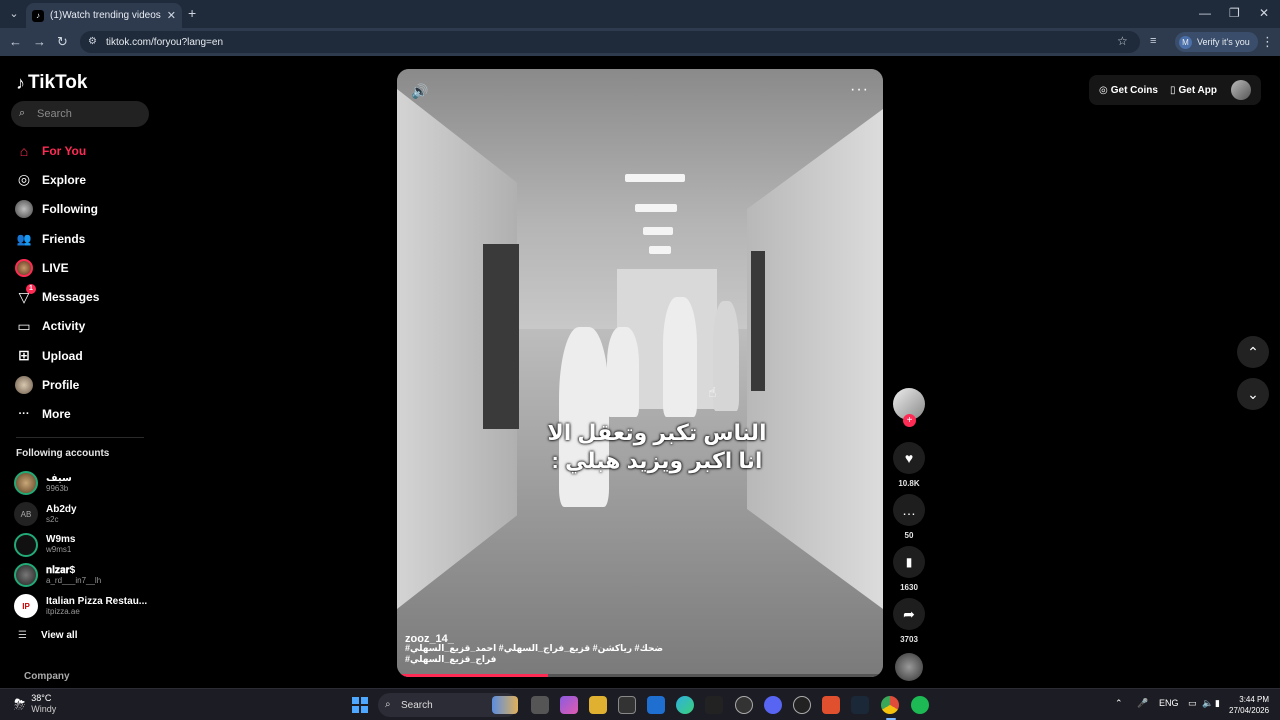 The image size is (1280, 720). What do you see at coordinates (610, 42) in the screenshot?
I see `address-bar: tiktok.com/foryou?lang=en` at bounding box center [610, 42].